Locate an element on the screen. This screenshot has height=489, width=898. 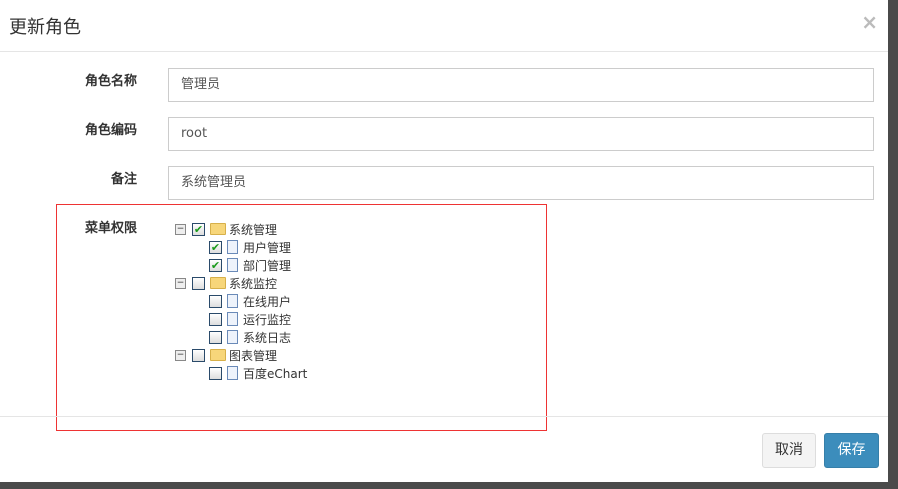
role-name-label: 角色名称 is located at coordinates (110, 81).